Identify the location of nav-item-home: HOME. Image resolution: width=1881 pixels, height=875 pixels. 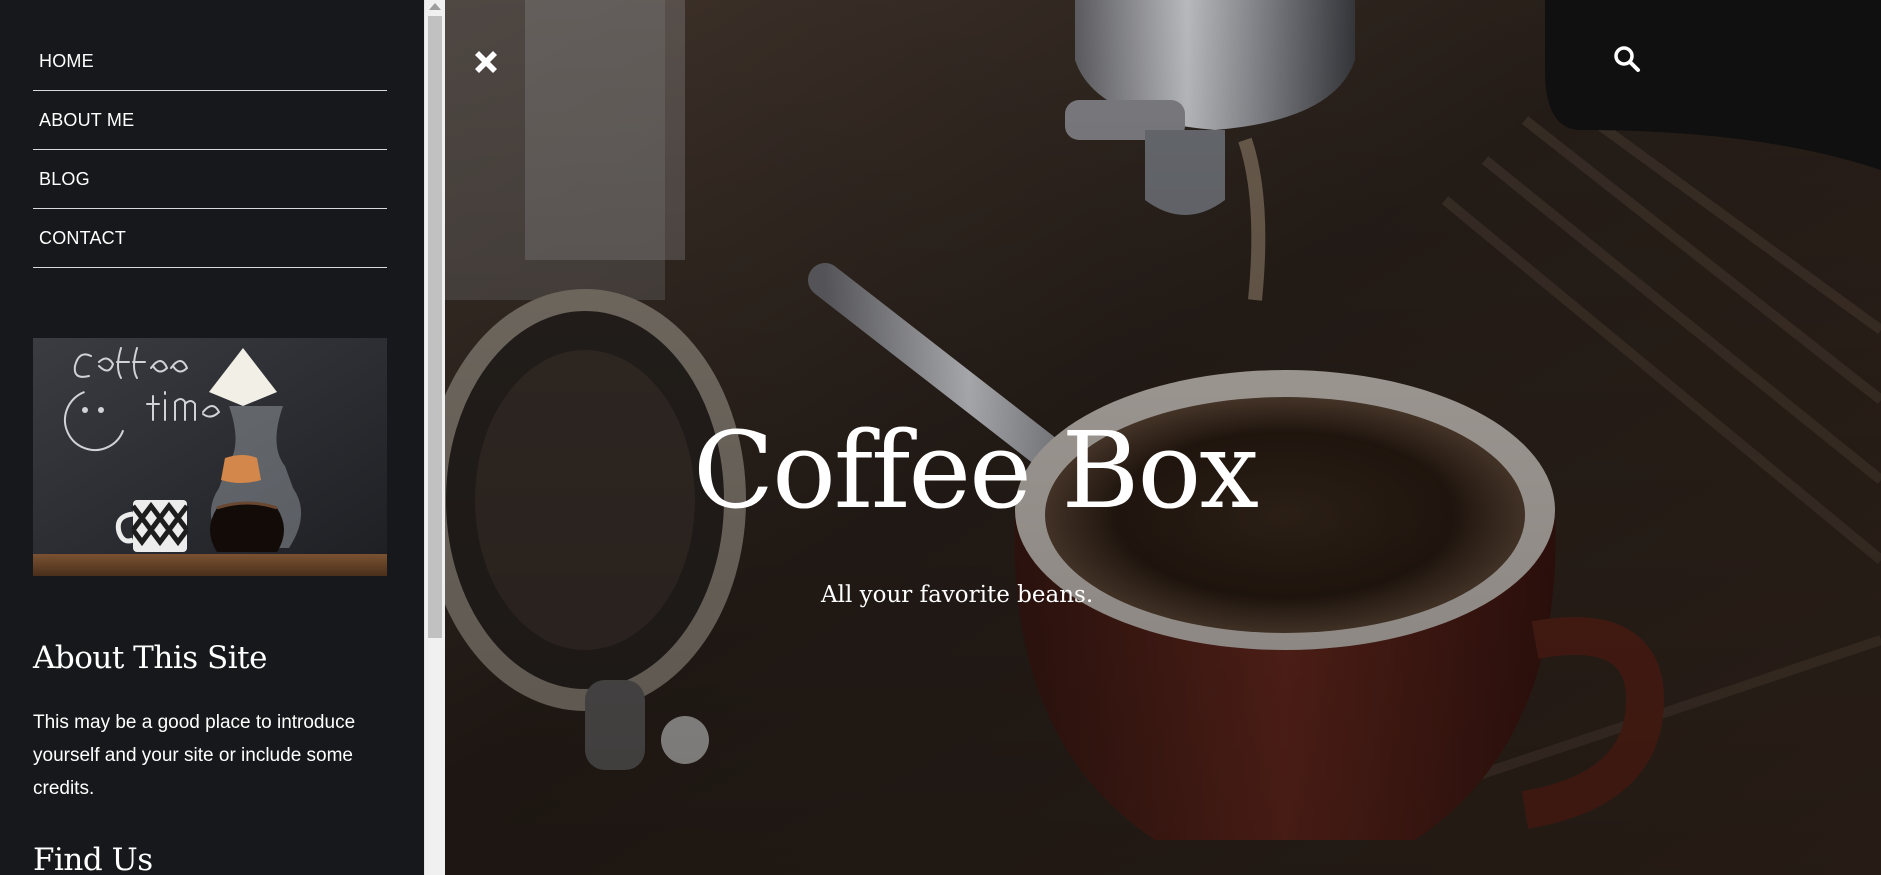
(210, 61).